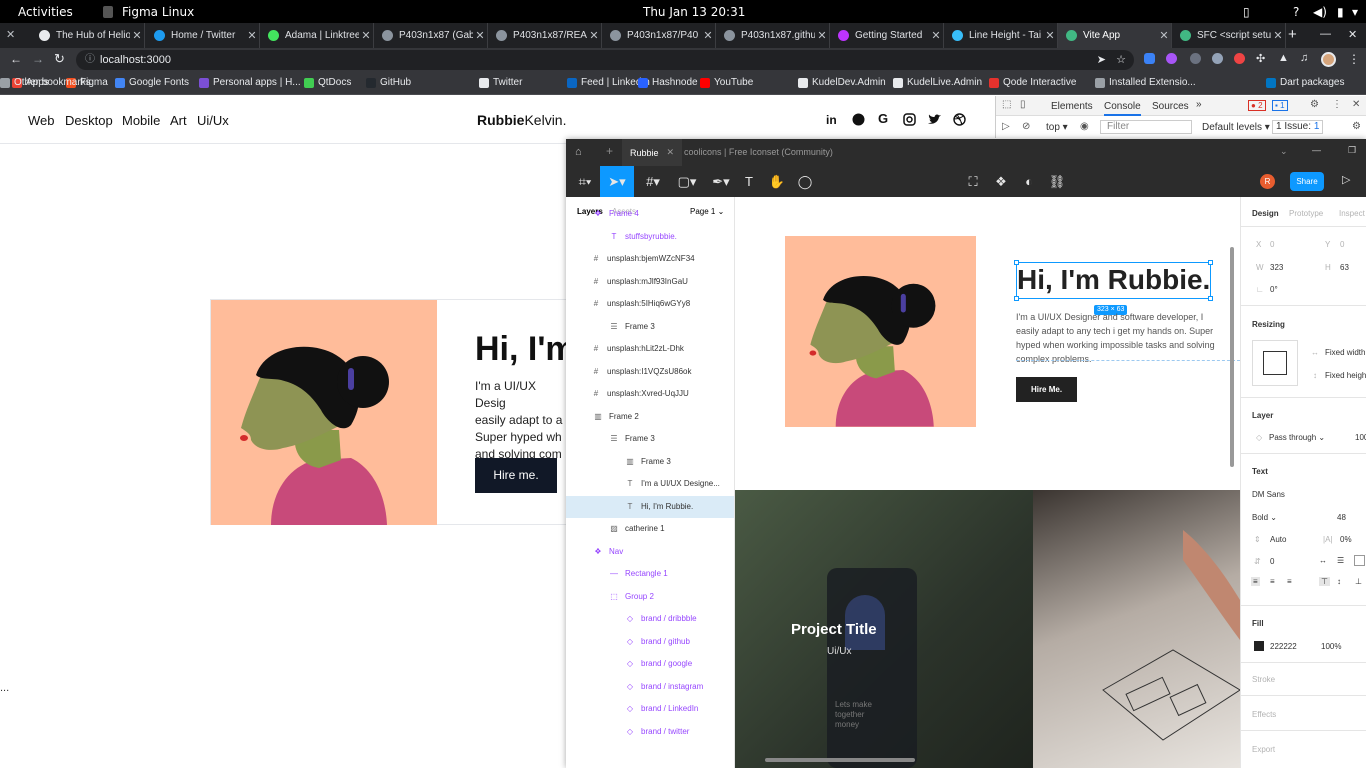  I want to click on browser-tab: Line Height - Tai ✕, so click(1001, 35).